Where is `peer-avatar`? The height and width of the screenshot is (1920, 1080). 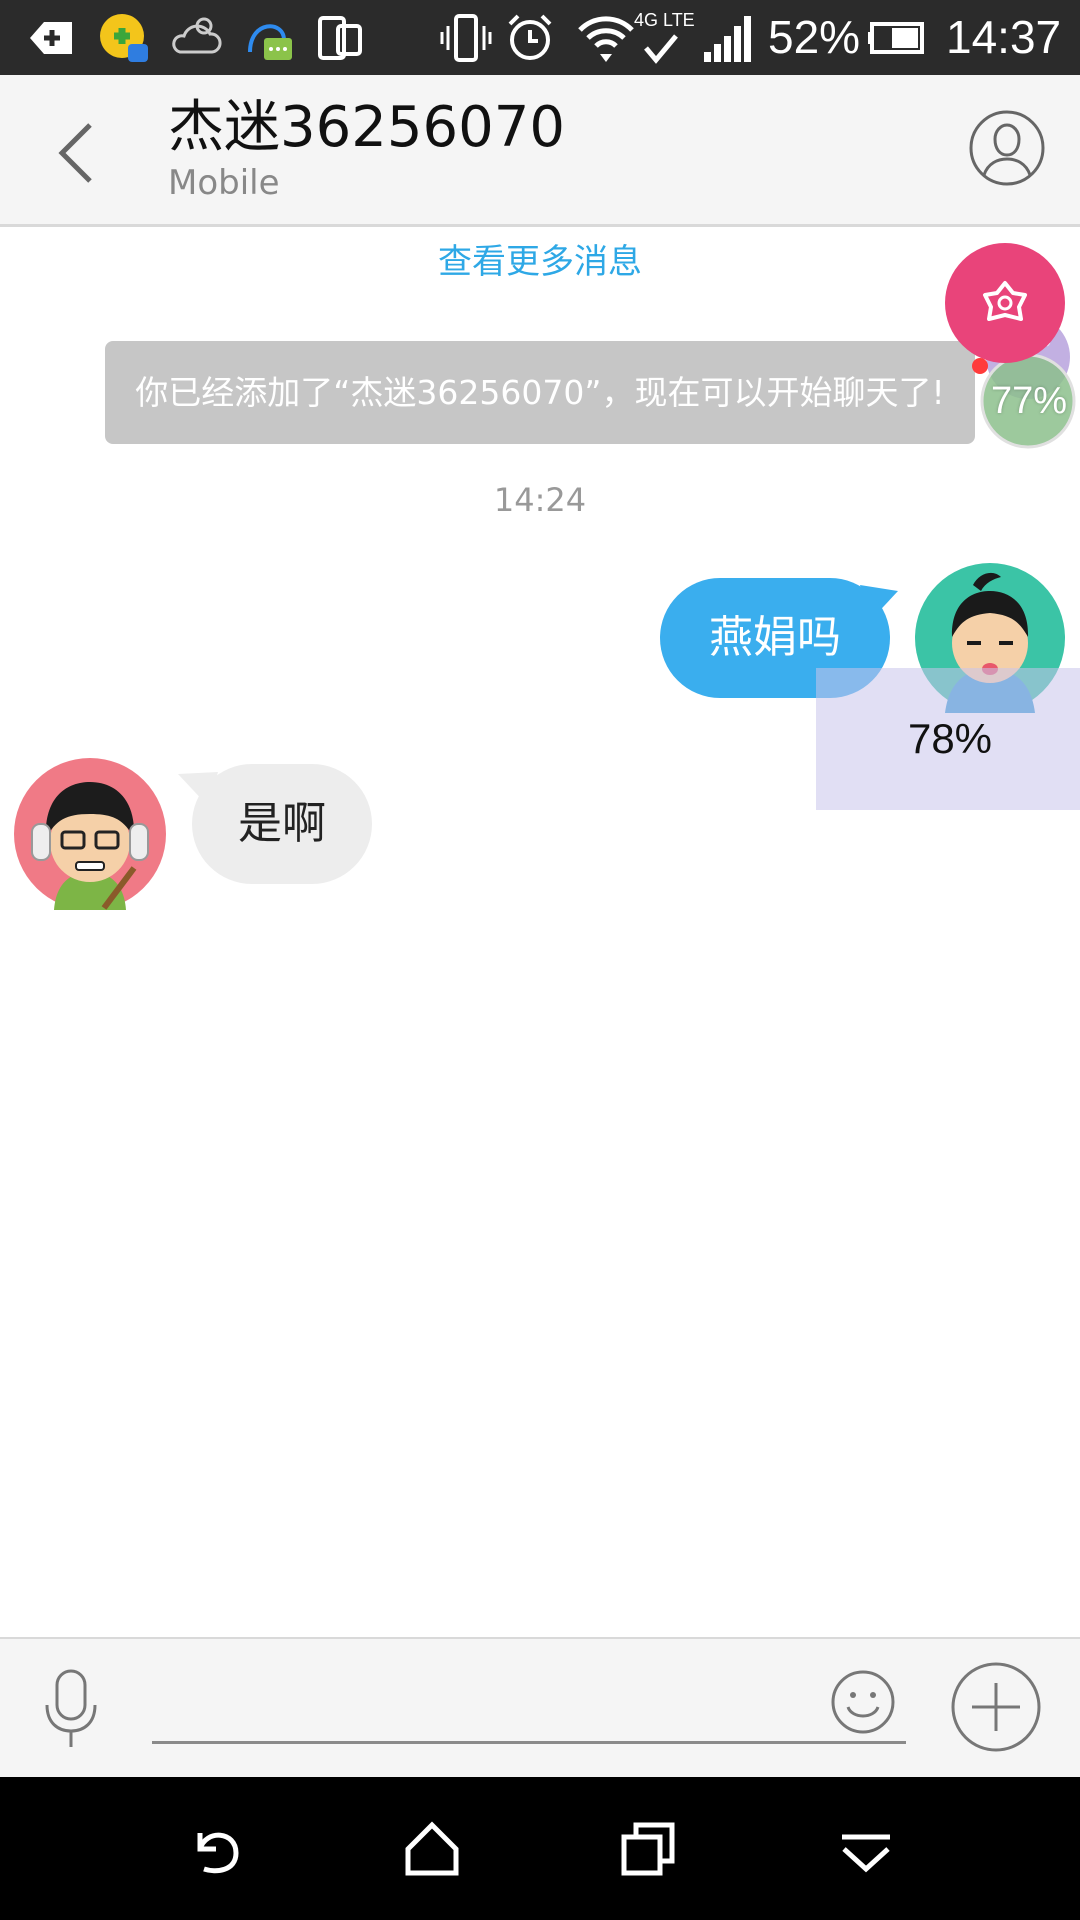 peer-avatar is located at coordinates (90, 834).